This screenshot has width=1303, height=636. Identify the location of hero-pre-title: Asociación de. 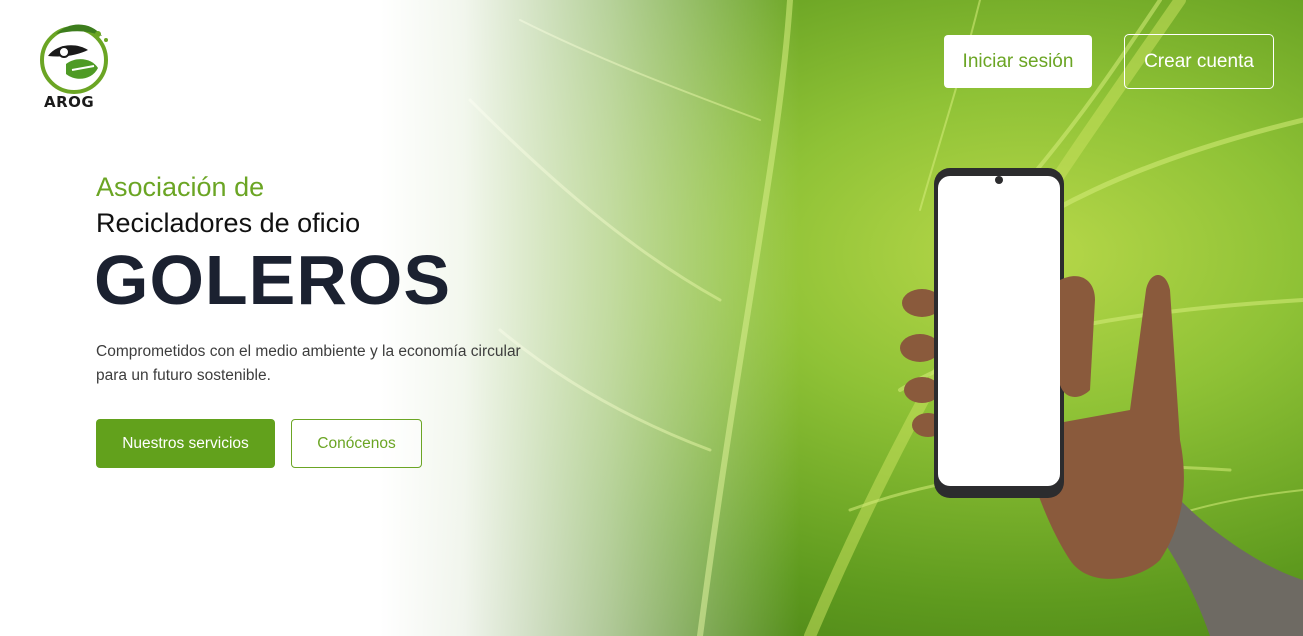
(180, 187).